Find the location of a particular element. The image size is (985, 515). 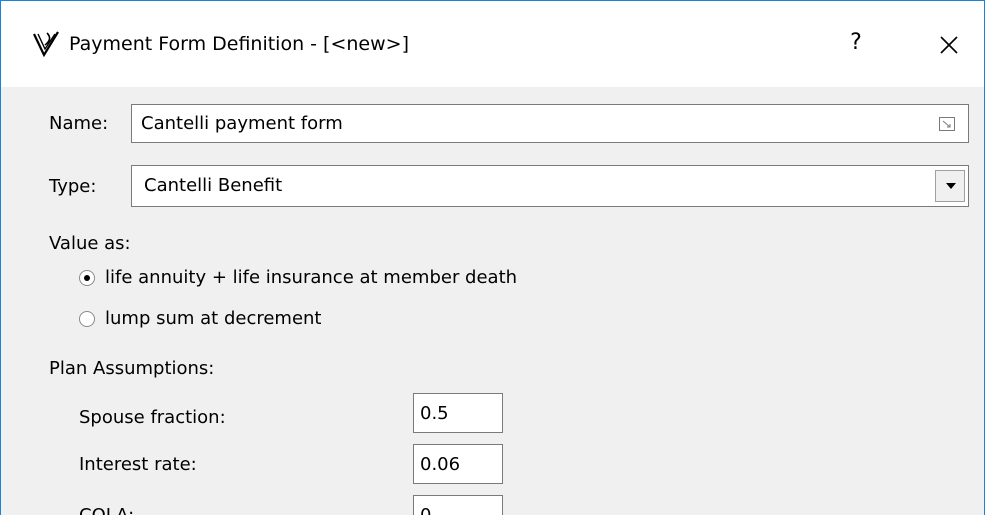

interest-rate-input is located at coordinates (458, 464).